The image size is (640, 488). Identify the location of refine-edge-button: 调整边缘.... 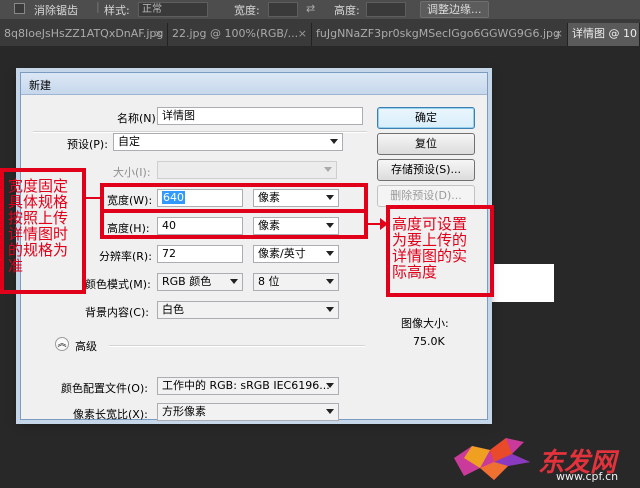
(454, 9).